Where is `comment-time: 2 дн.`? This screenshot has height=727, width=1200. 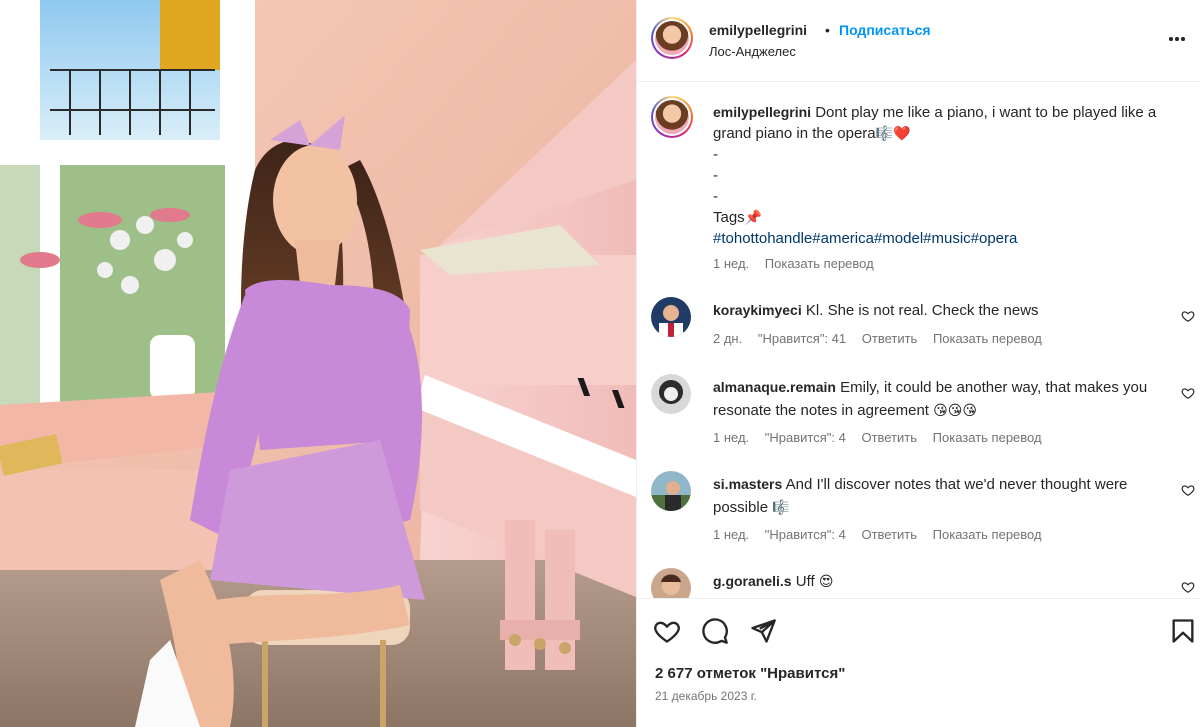
comment-time: 2 дн. is located at coordinates (727, 338).